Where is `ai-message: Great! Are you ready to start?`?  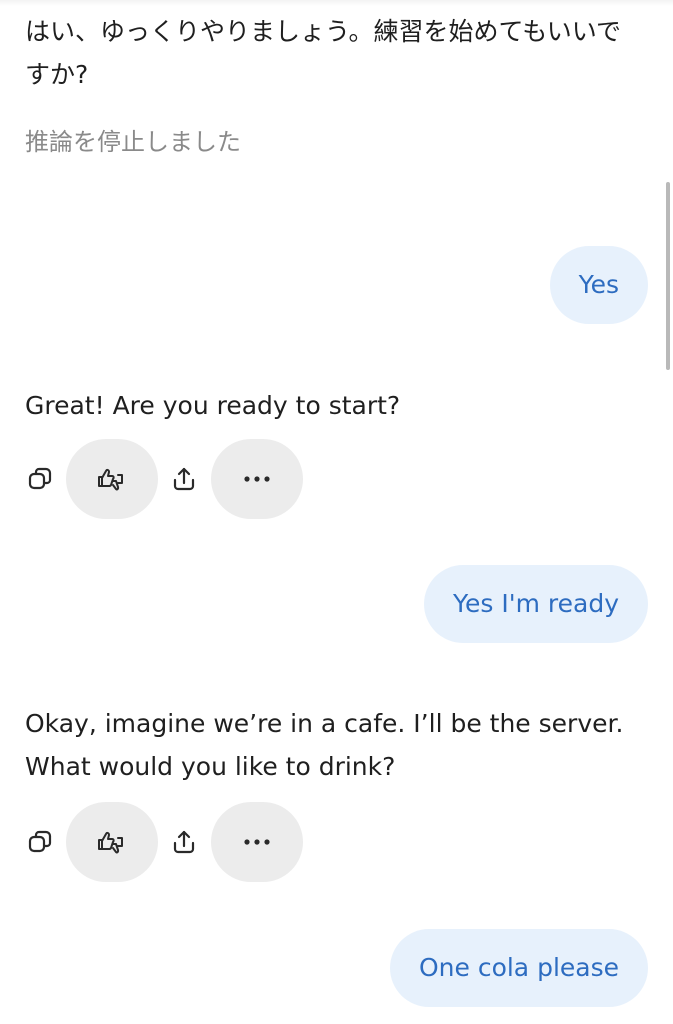 ai-message: Great! Are you ready to start? is located at coordinates (213, 405).